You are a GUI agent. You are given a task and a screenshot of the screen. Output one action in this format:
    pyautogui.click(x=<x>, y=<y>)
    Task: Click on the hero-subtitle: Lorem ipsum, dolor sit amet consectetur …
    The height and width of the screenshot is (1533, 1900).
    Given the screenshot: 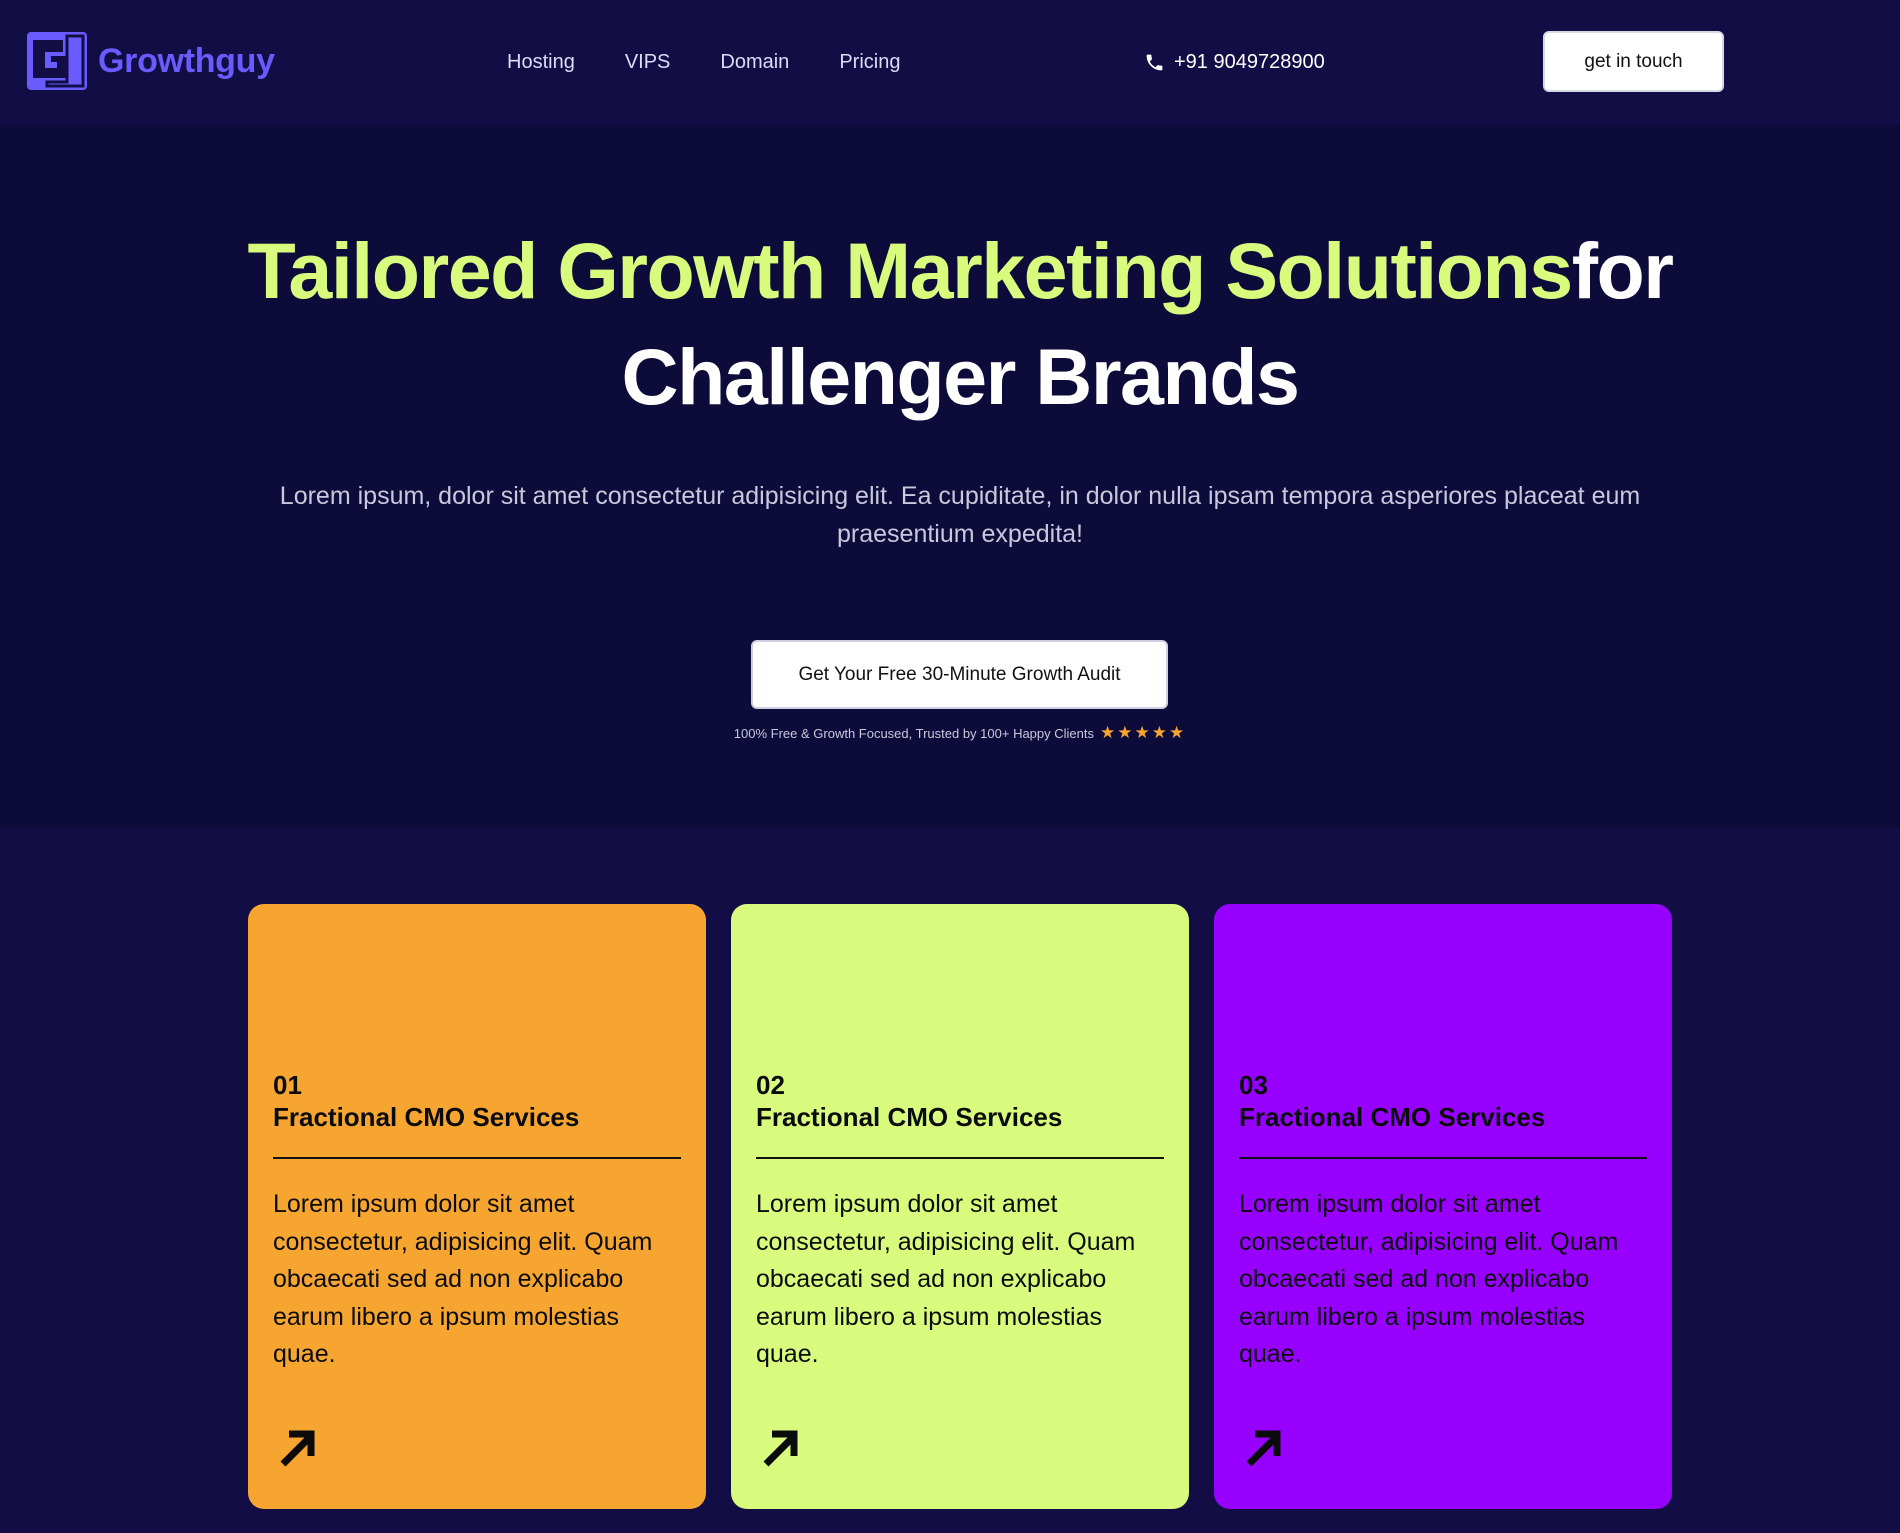 What is the action you would take?
    pyautogui.click(x=960, y=515)
    